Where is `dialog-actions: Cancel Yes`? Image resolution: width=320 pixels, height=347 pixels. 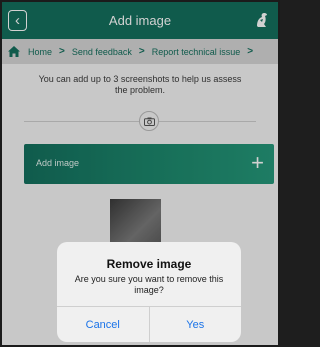 dialog-actions: Cancel Yes is located at coordinates (149, 324).